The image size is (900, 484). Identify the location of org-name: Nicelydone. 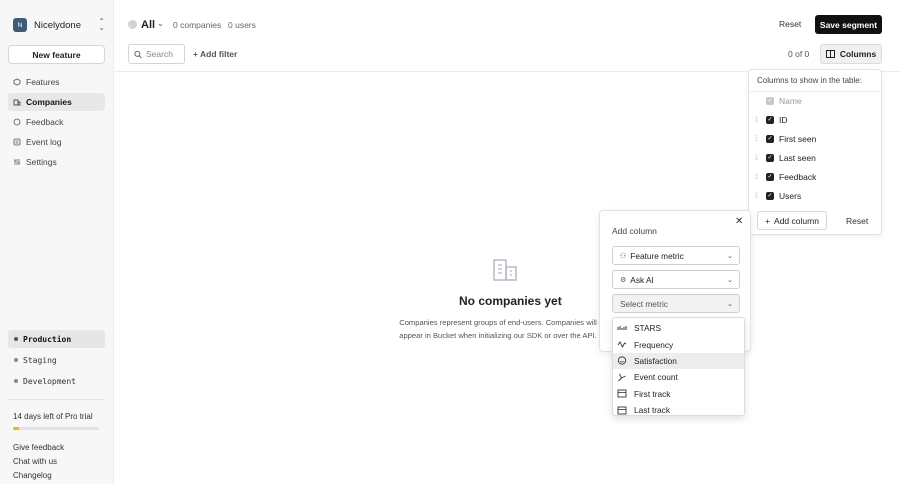
(57, 25).